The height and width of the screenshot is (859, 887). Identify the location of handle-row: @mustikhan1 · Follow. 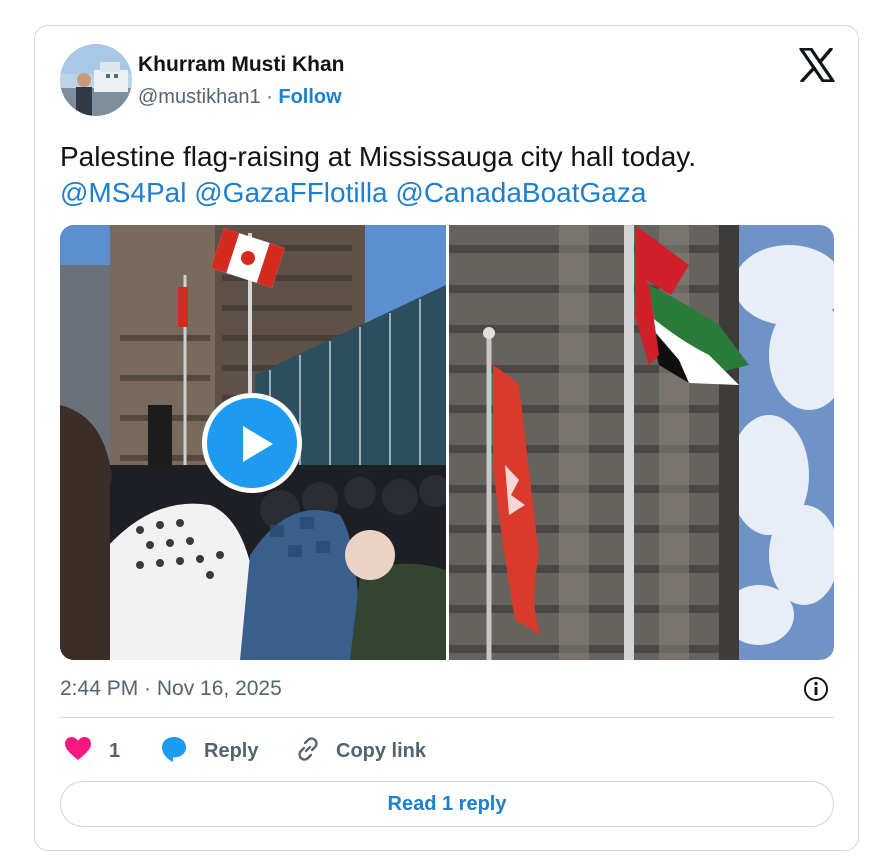
(240, 97).